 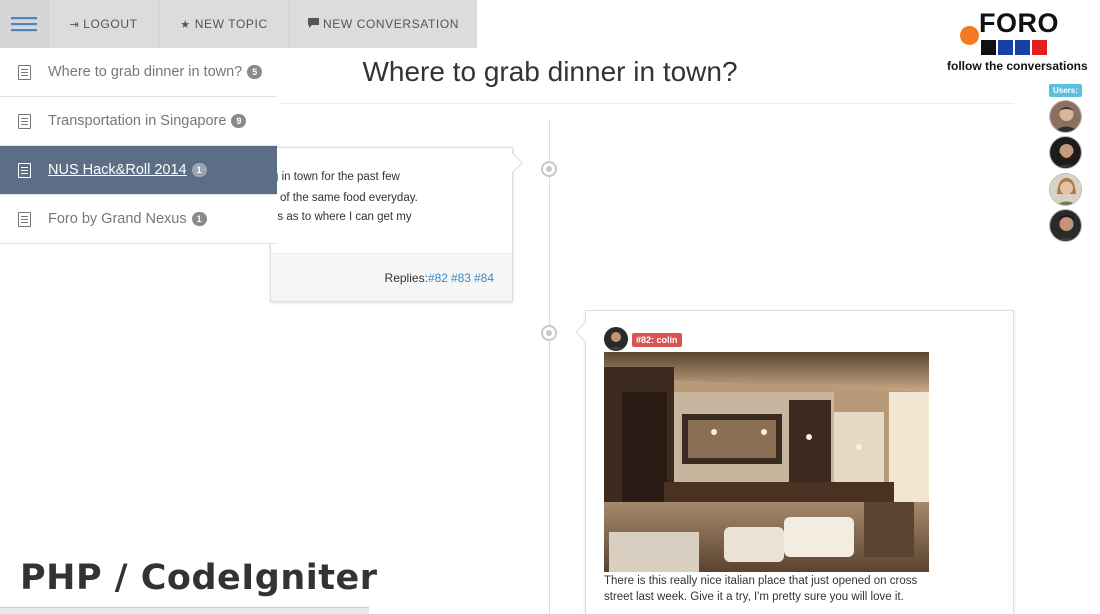 What do you see at coordinates (185, 24) in the screenshot?
I see `star-icon: ★` at bounding box center [185, 24].